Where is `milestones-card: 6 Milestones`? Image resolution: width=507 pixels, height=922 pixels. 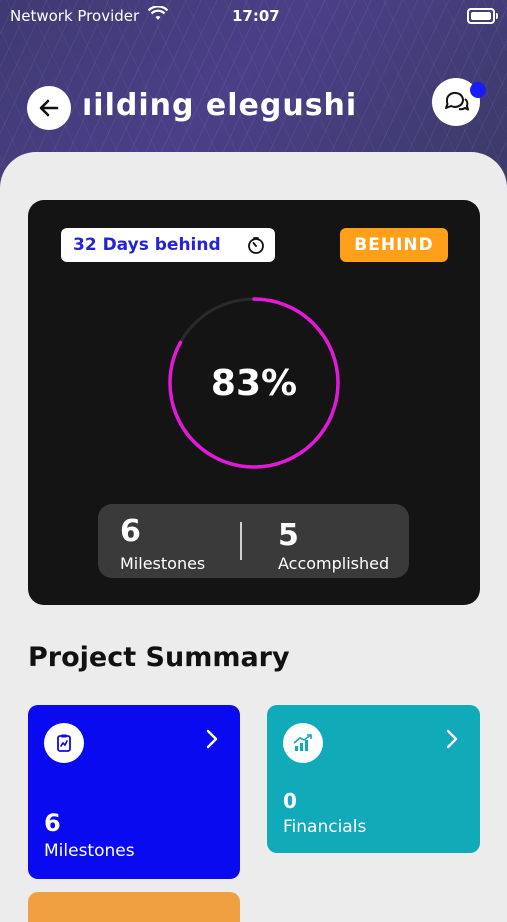 milestones-card: 6 Milestones is located at coordinates (134, 792).